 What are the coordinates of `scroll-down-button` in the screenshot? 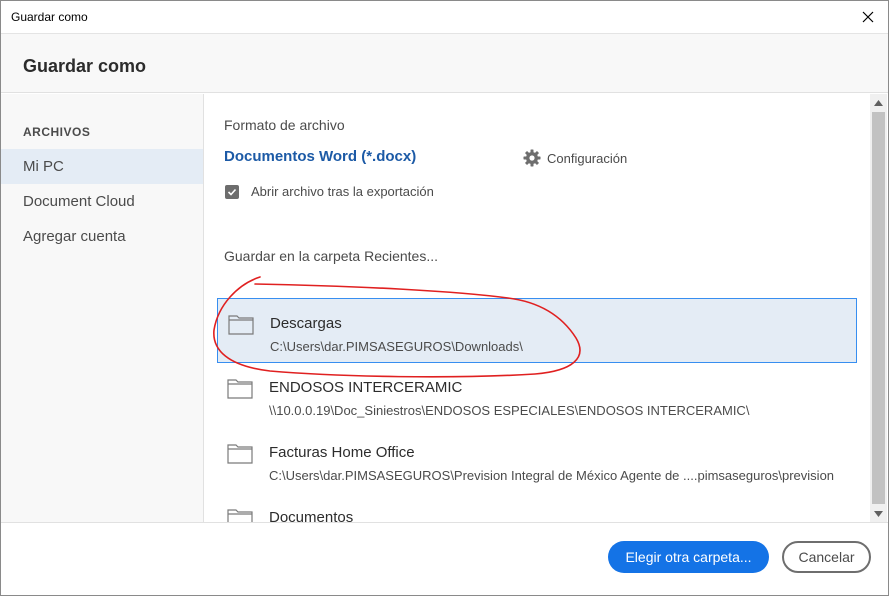 It's located at (878, 513).